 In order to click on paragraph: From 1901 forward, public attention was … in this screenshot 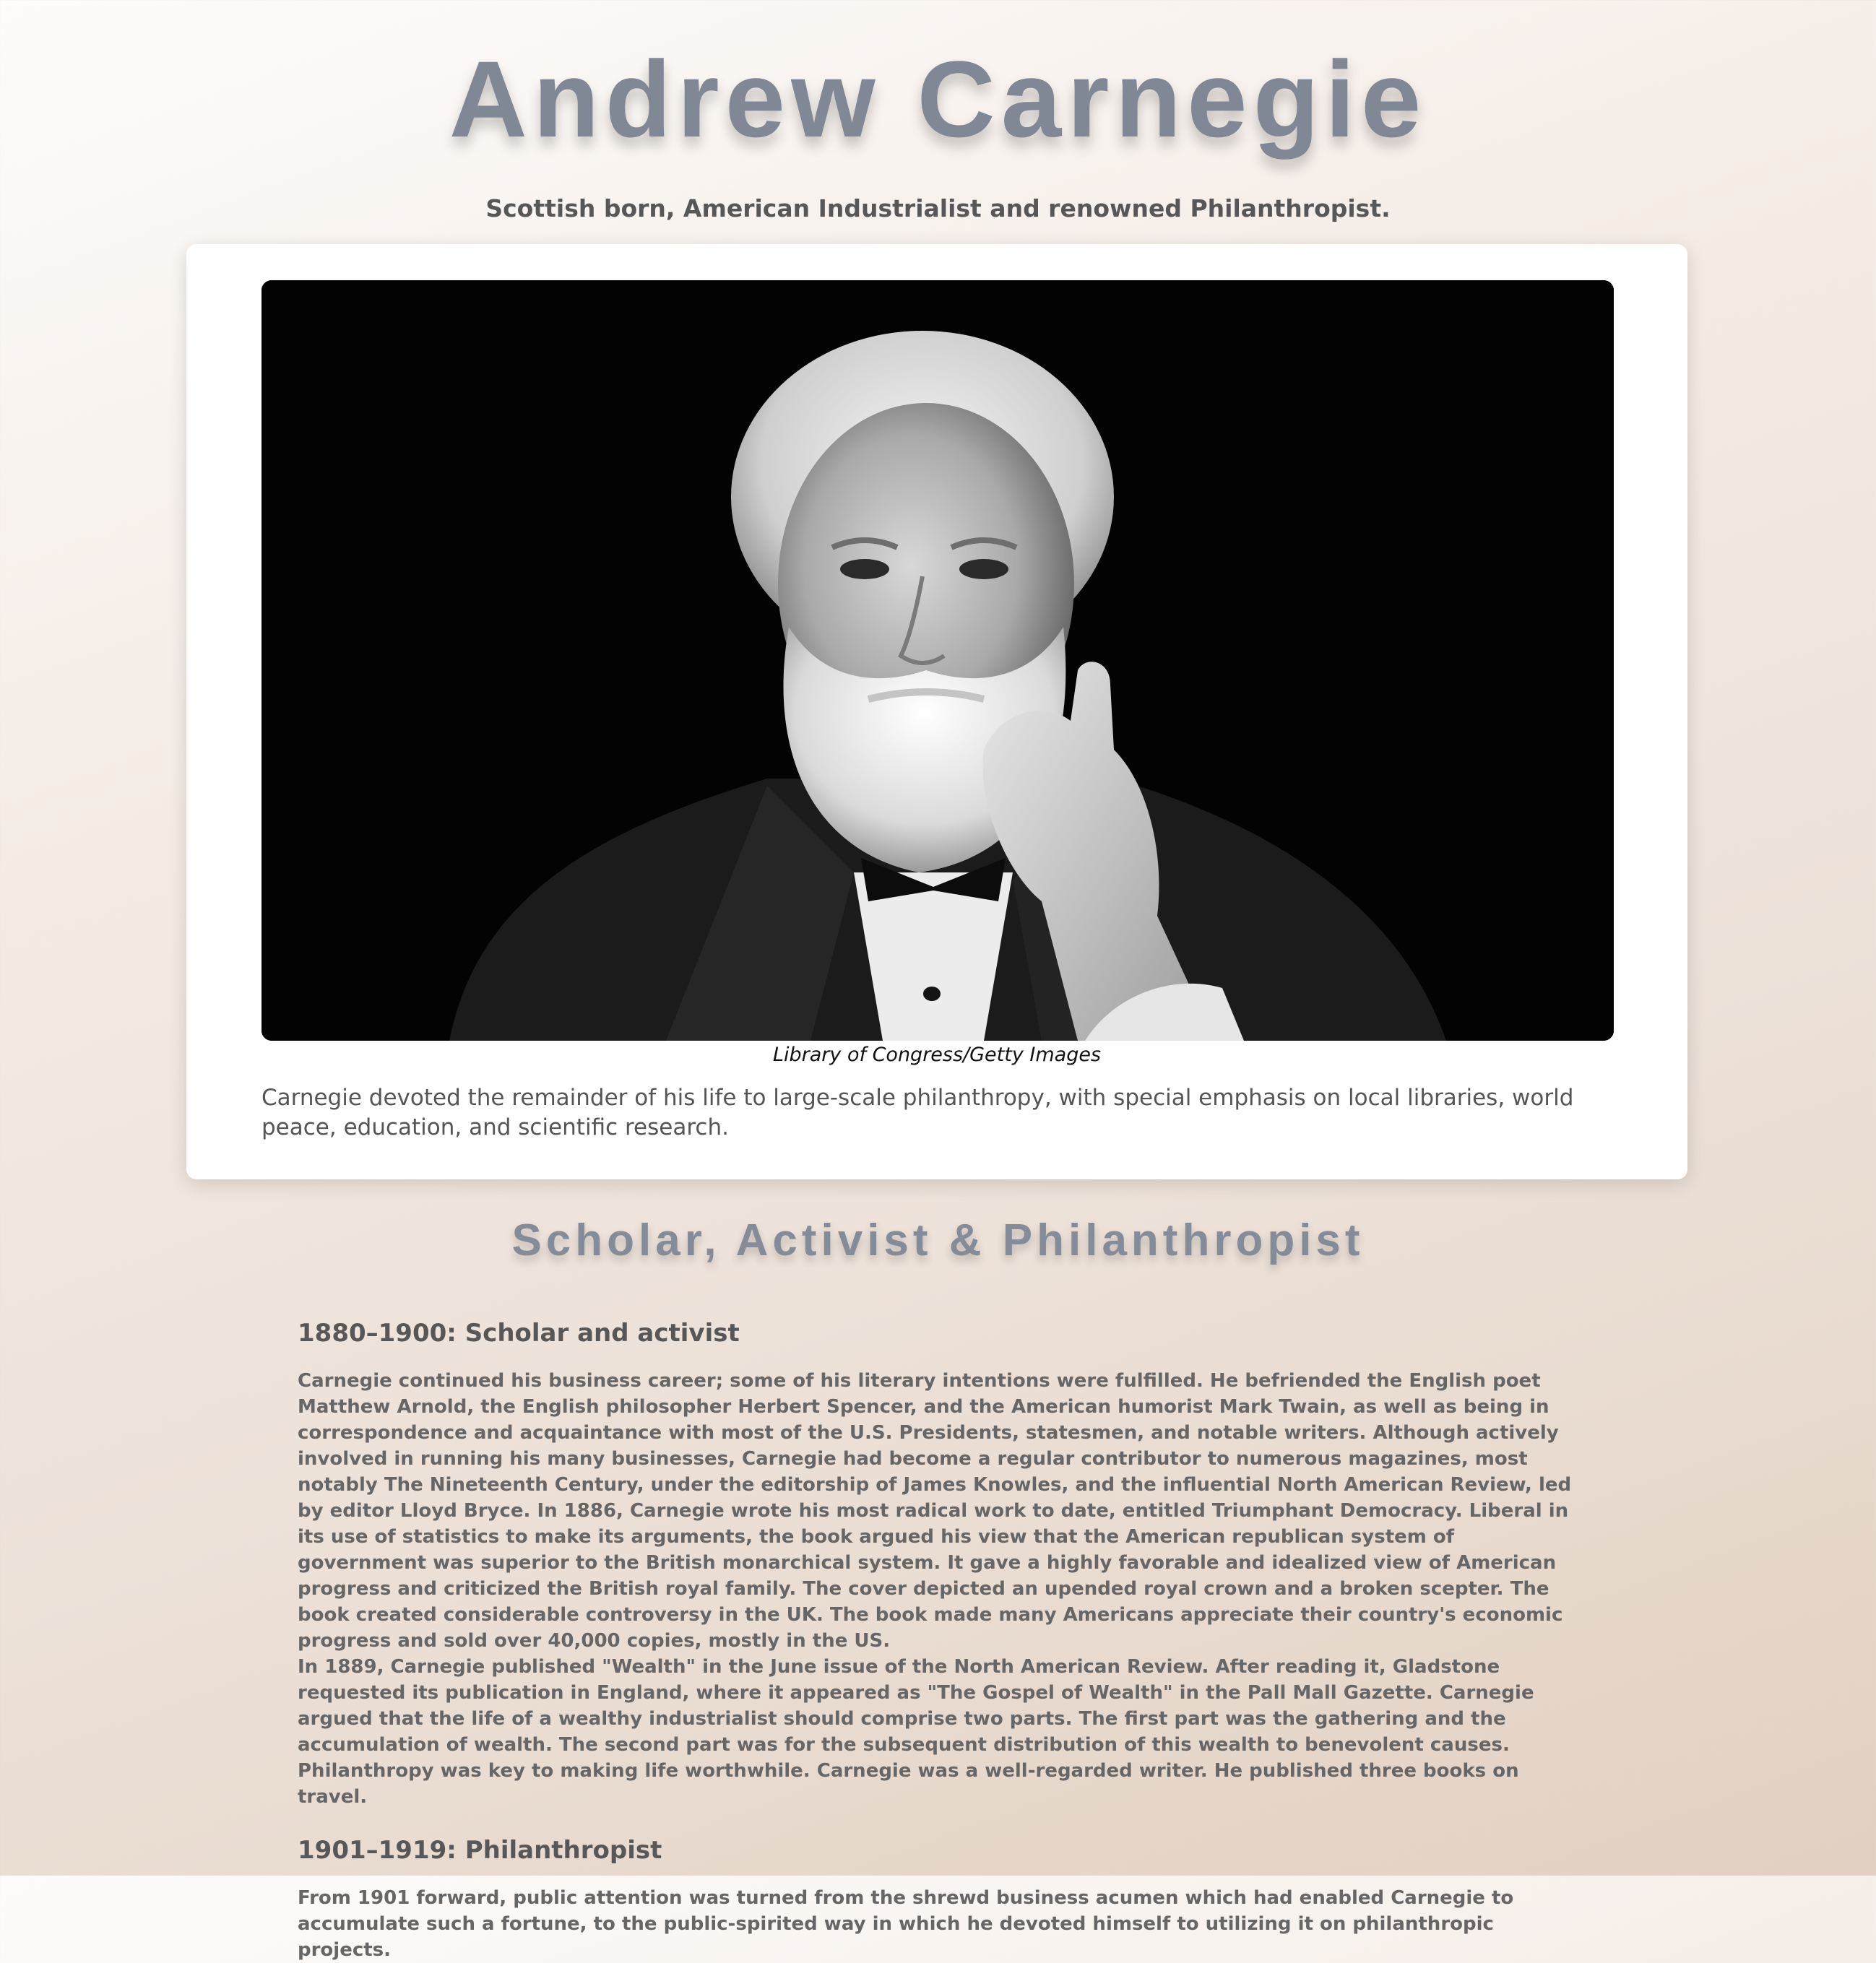, I will do `click(906, 1924)`.